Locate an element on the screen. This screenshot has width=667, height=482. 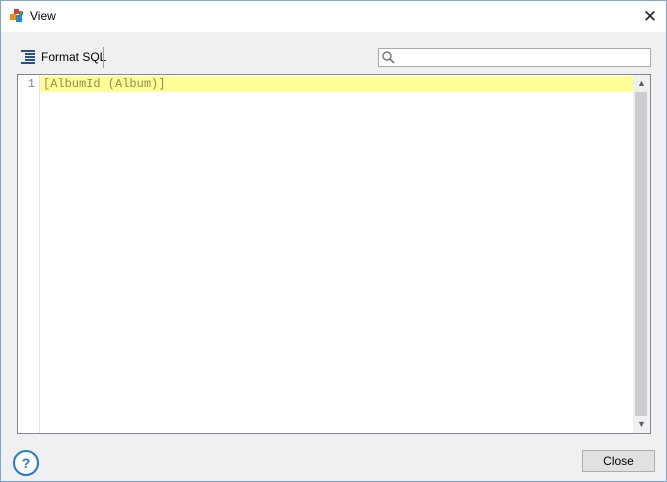
scrollbar-thumb is located at coordinates (641, 254).